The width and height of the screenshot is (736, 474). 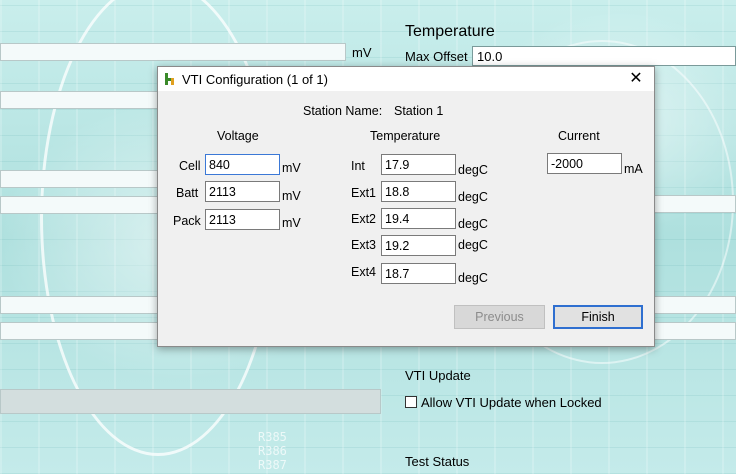 What do you see at coordinates (190, 166) in the screenshot?
I see `cell-label: Cell` at bounding box center [190, 166].